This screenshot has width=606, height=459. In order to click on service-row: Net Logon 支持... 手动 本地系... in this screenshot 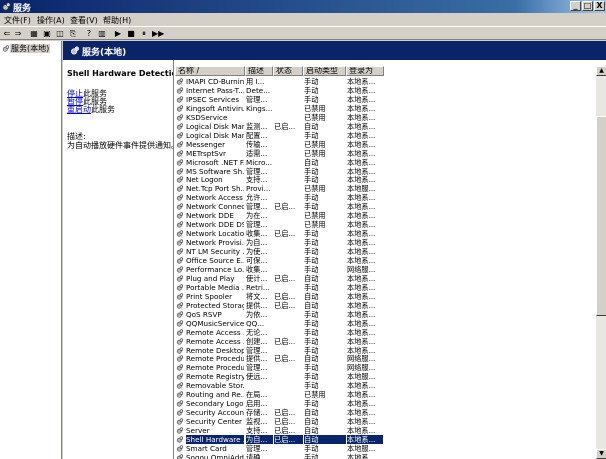, I will do `click(384, 179)`.